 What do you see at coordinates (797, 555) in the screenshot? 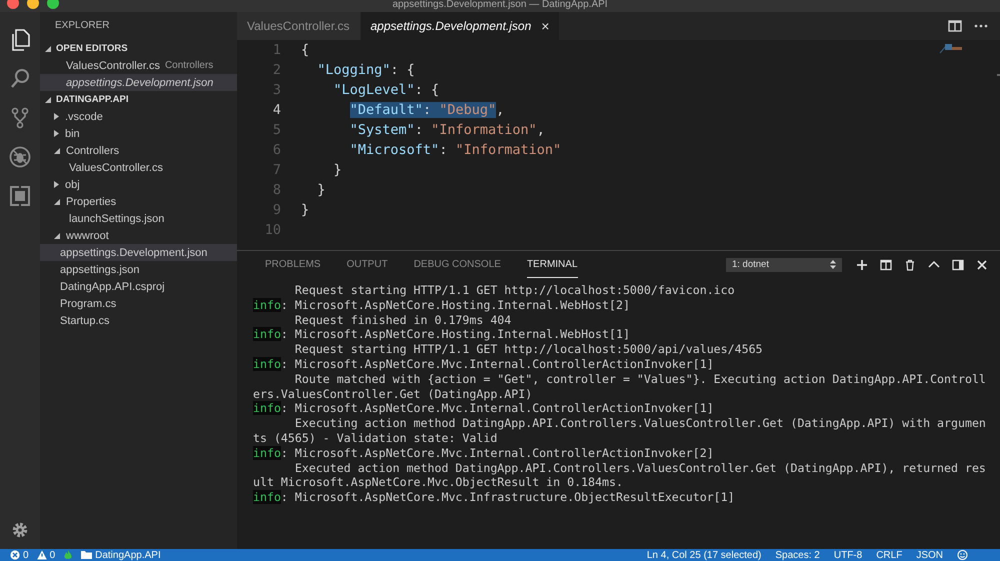
I see `status-item: Spaces: 2` at bounding box center [797, 555].